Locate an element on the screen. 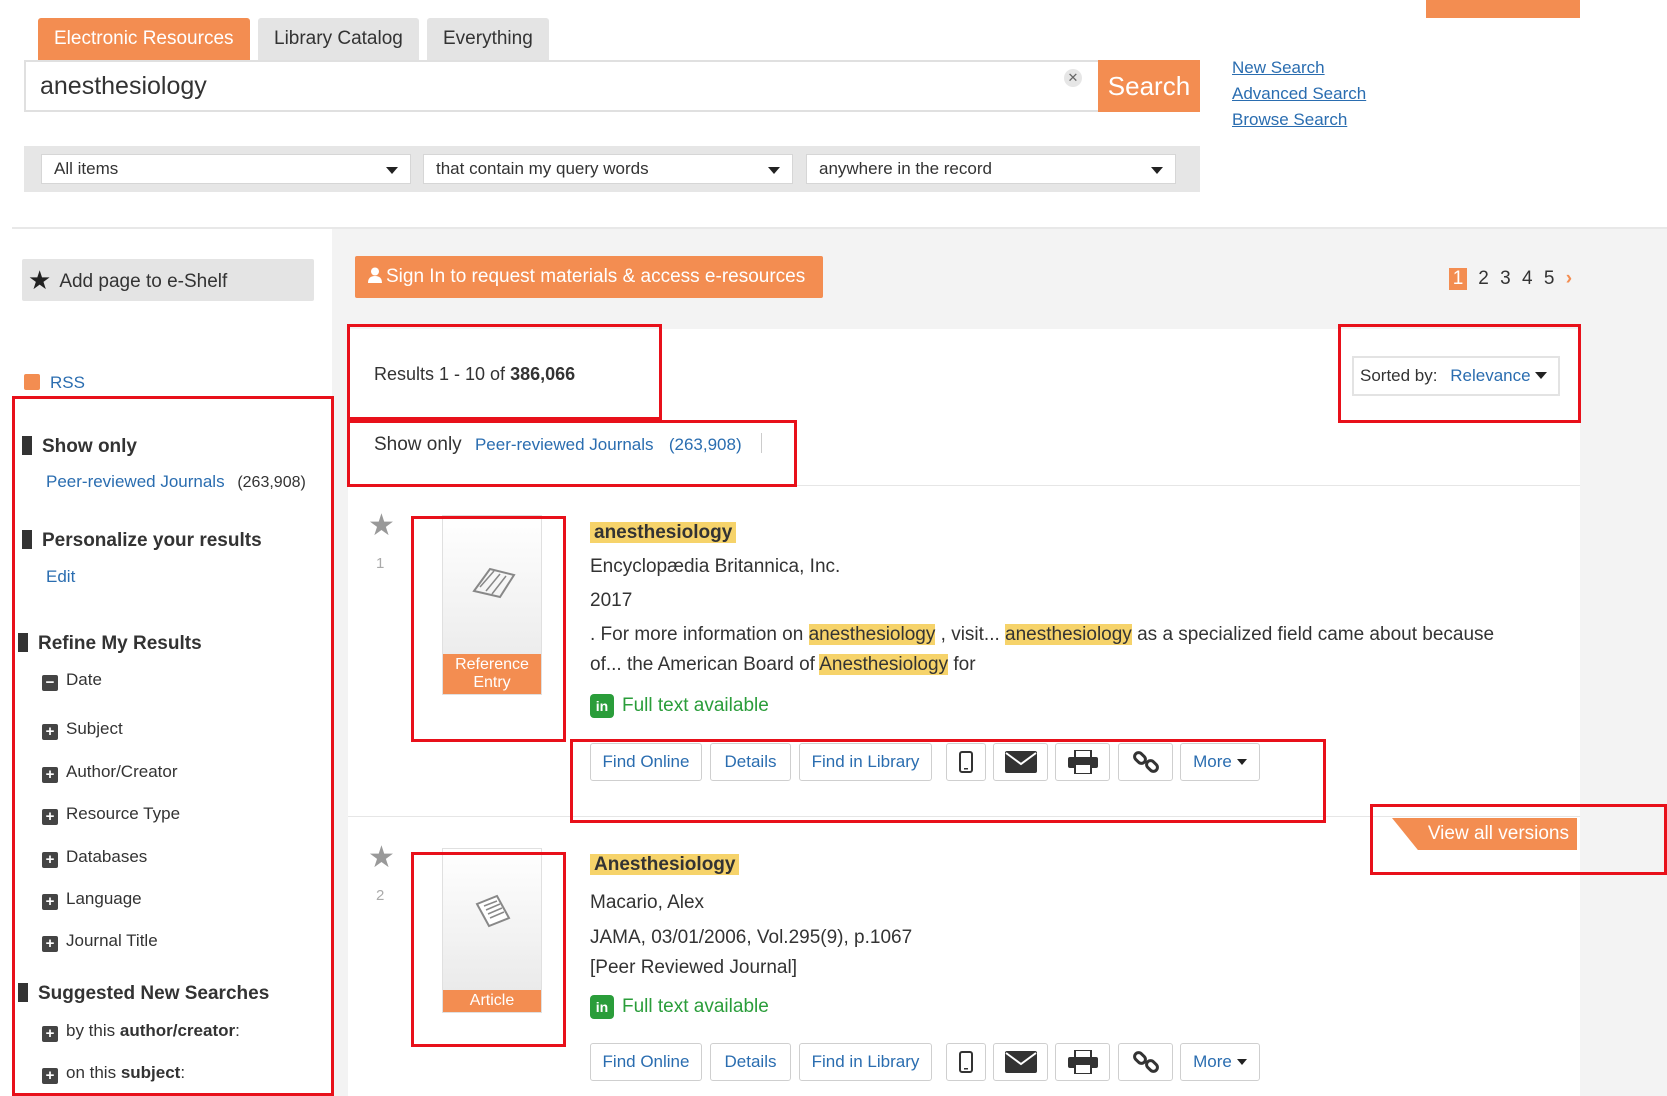 This screenshot has width=1667, height=1096. caret-down-icon is located at coordinates (1241, 1062).